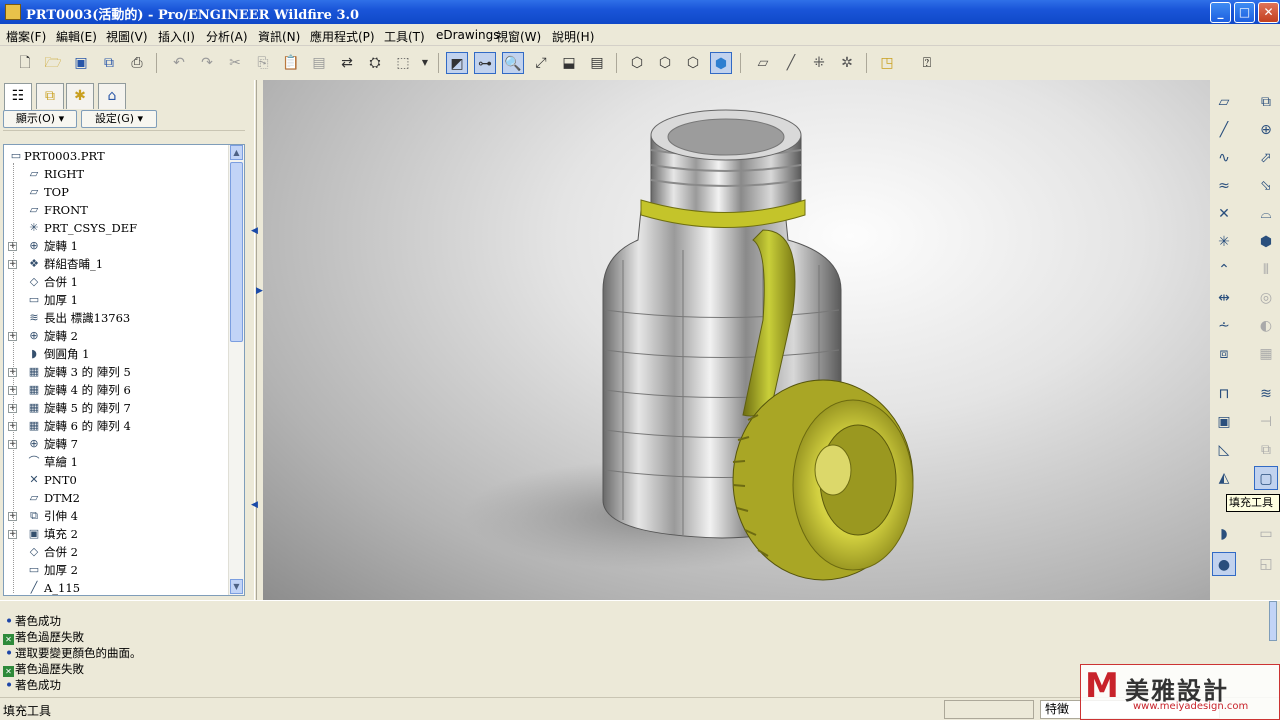 This screenshot has width=1280, height=720. Describe the element at coordinates (117, 498) in the screenshot. I see `tree-item: ▱ DTM2` at that location.